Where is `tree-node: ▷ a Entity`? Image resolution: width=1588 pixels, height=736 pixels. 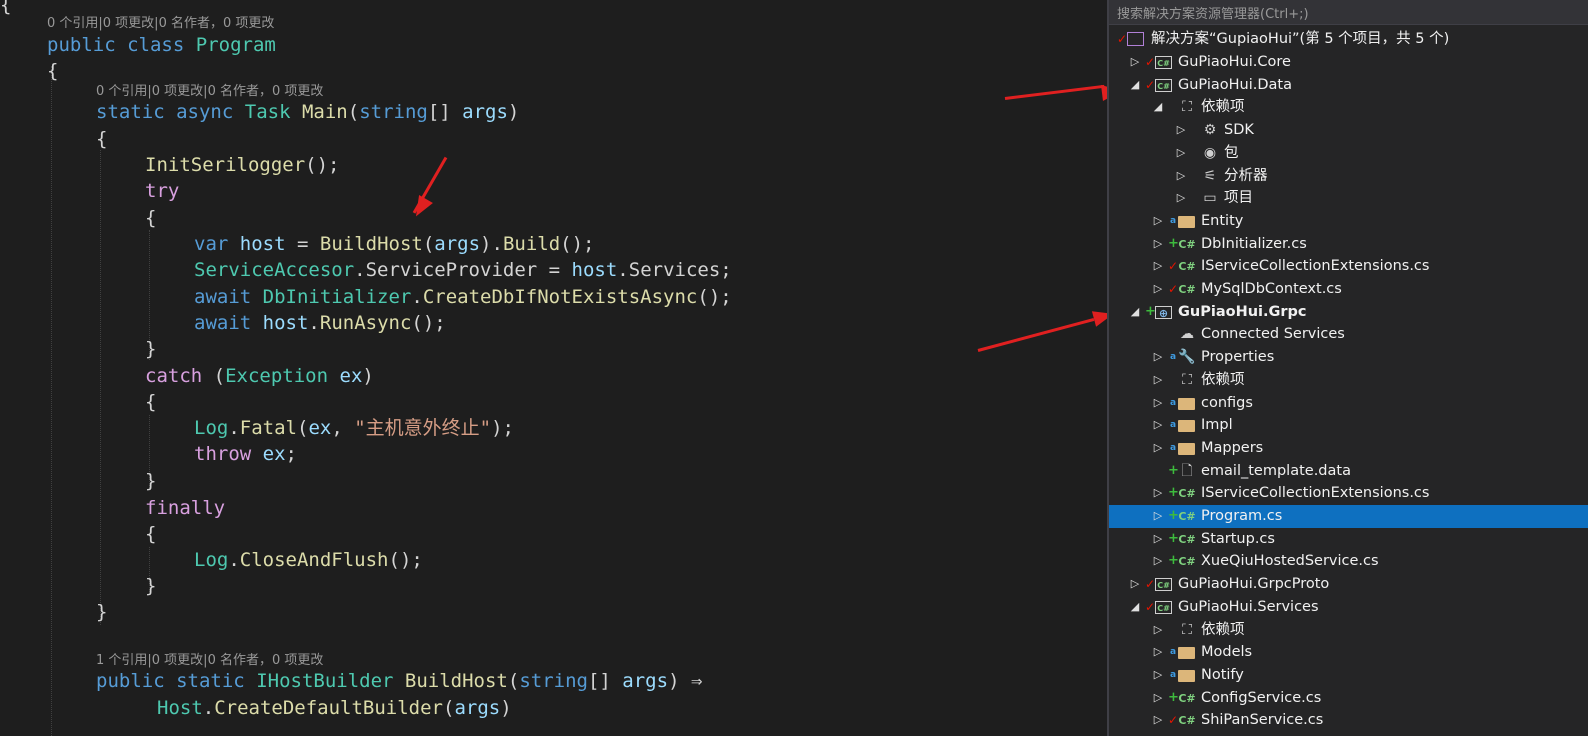 tree-node: ▷ a Entity is located at coordinates (1348, 221).